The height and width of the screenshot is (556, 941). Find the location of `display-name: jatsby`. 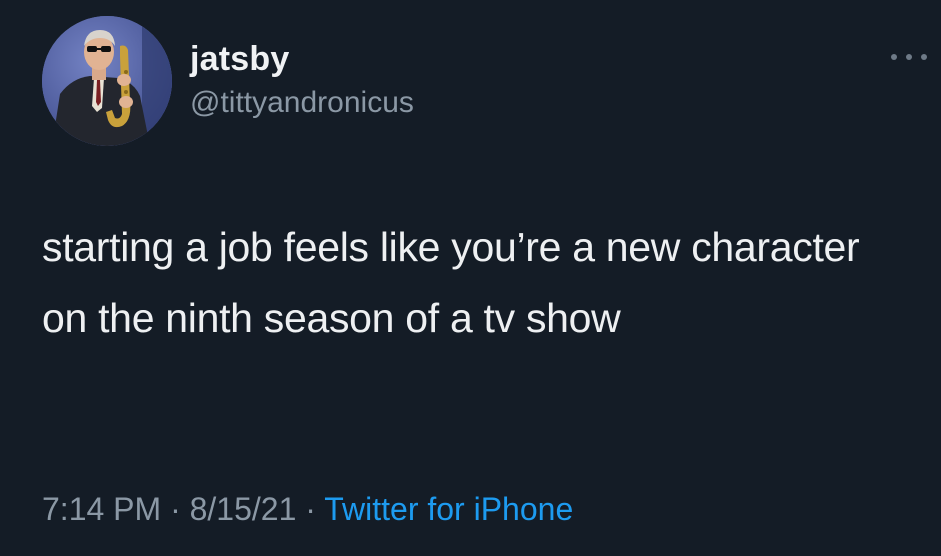

display-name: jatsby is located at coordinates (239, 59).